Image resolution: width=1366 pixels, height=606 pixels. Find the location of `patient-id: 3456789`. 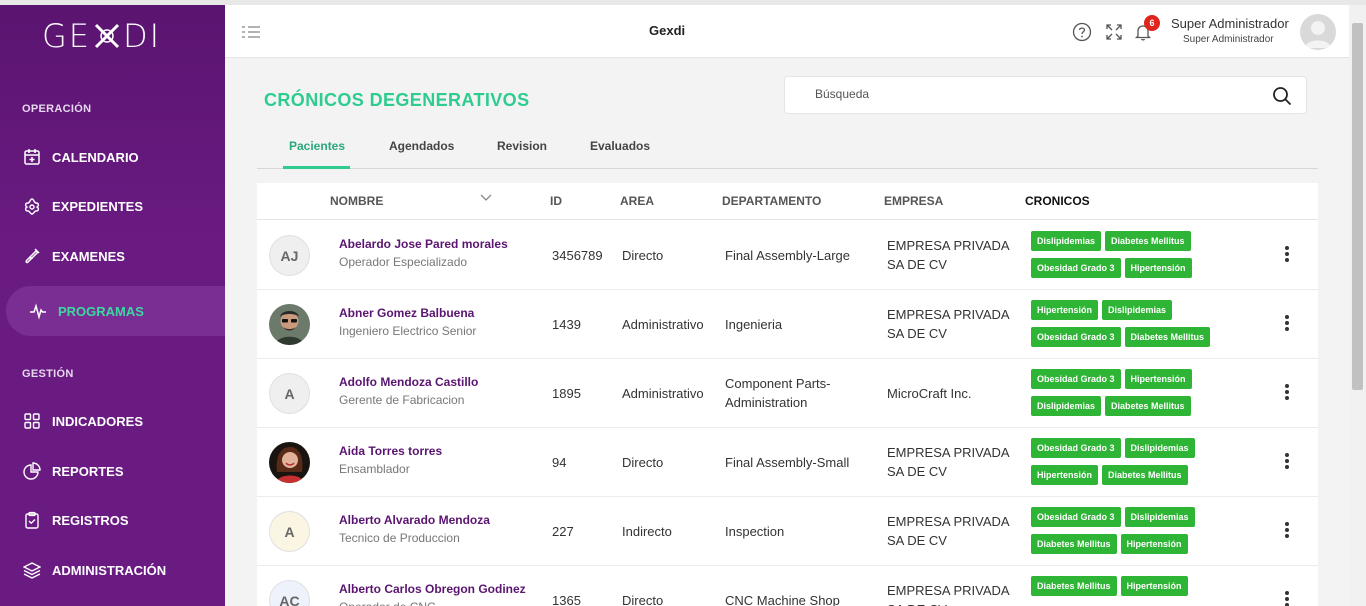

patient-id: 3456789 is located at coordinates (577, 255).